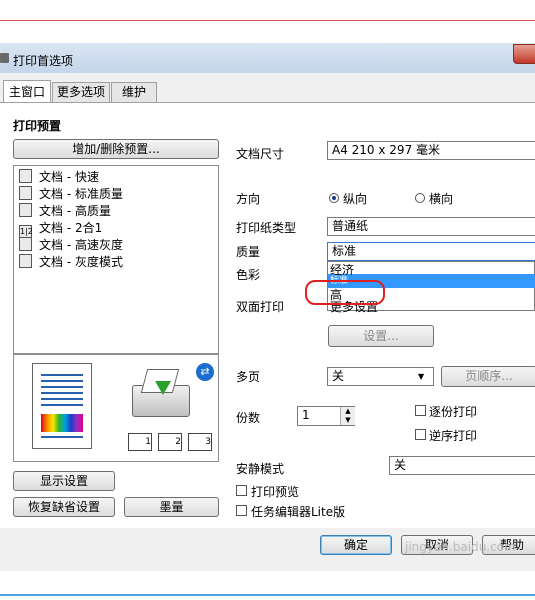 The width and height of the screenshot is (535, 600). Describe the element at coordinates (431, 226) in the screenshot. I see `paper-type-select: 普通纸` at that location.